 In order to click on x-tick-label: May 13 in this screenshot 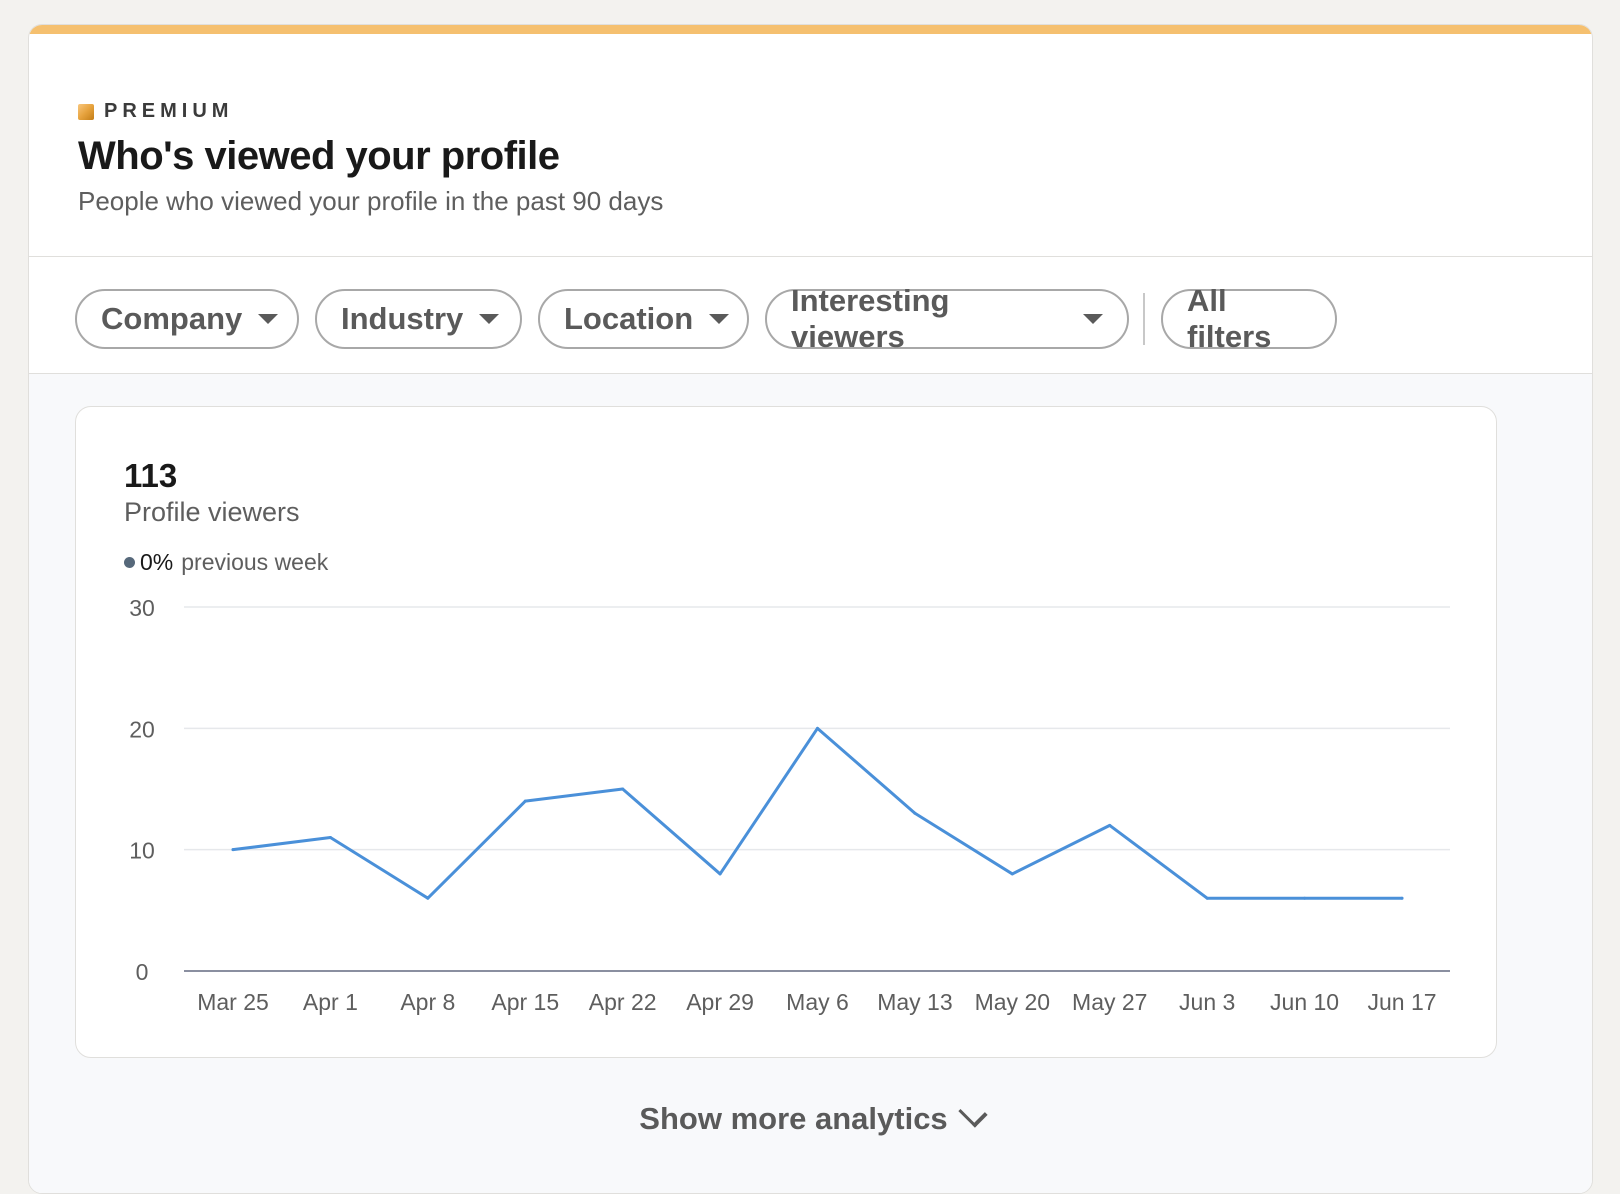, I will do `click(914, 1002)`.